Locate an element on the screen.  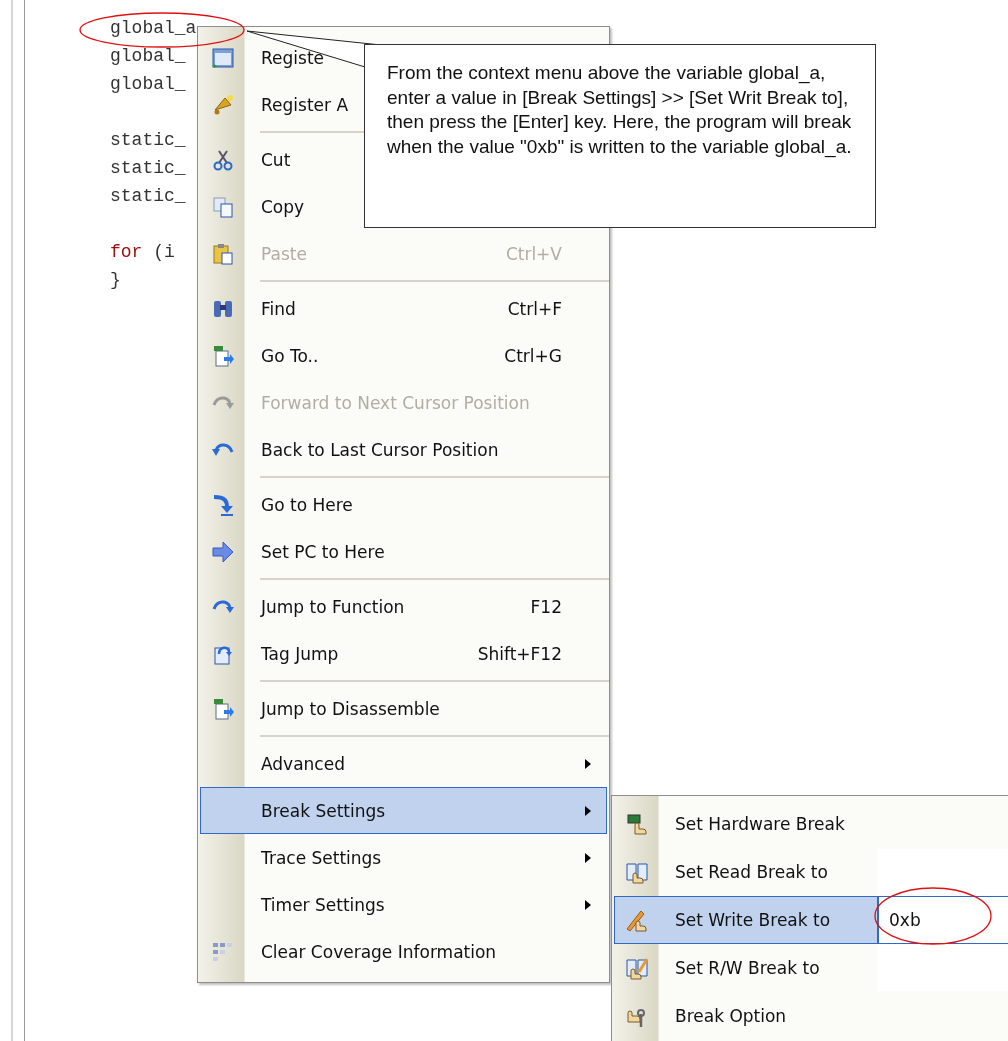
shortcut-label: Ctrl+G is located at coordinates (533, 355).